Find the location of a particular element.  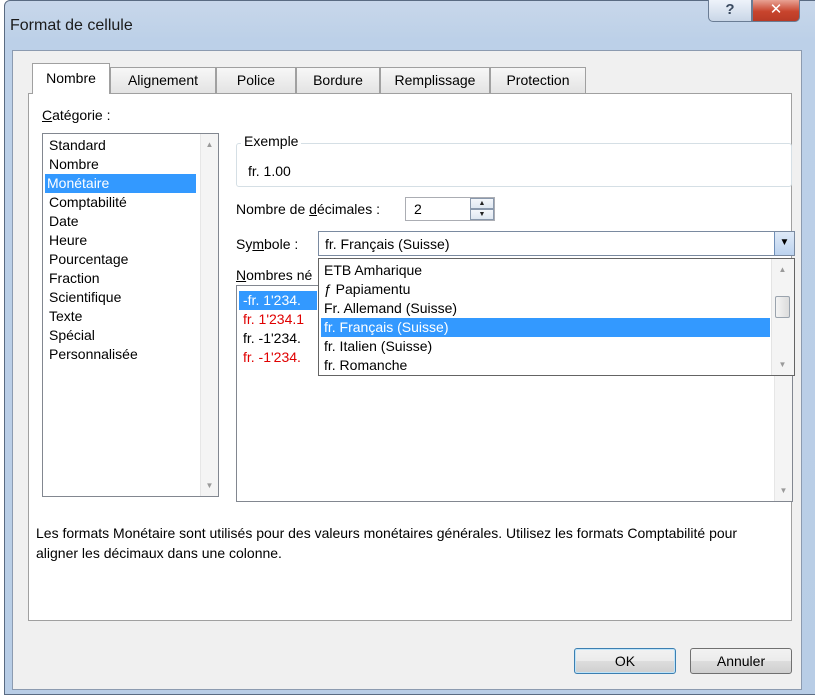

help-button: ? is located at coordinates (730, 11).